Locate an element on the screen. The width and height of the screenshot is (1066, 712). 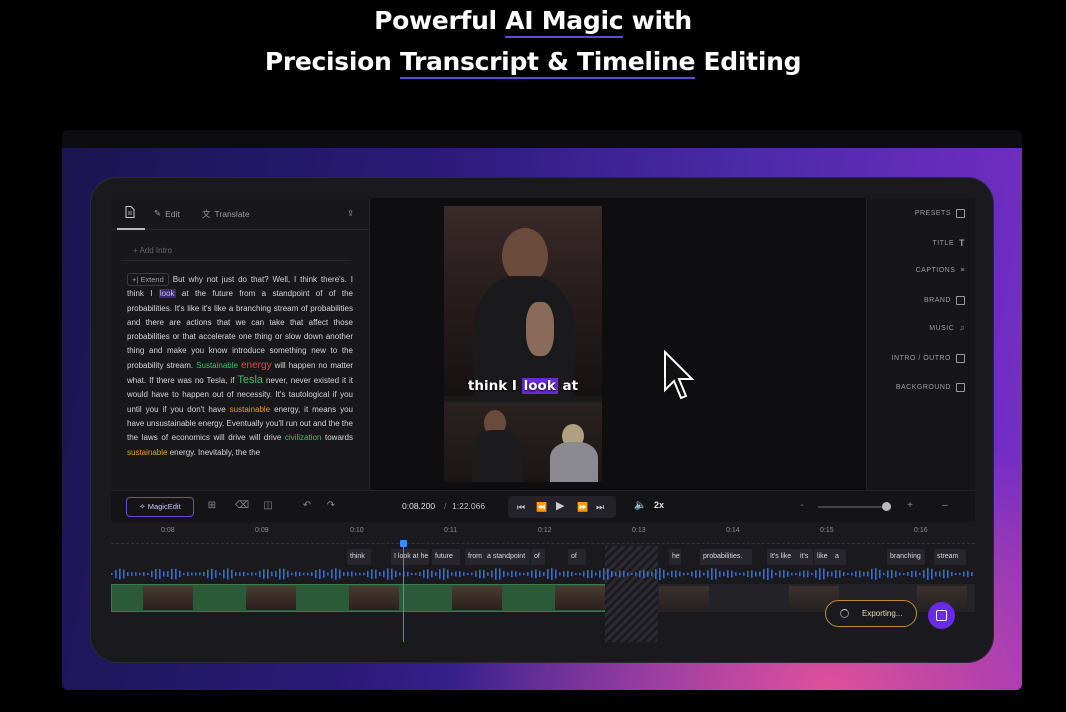
export-share-icon: ⇪ is located at coordinates (350, 213).